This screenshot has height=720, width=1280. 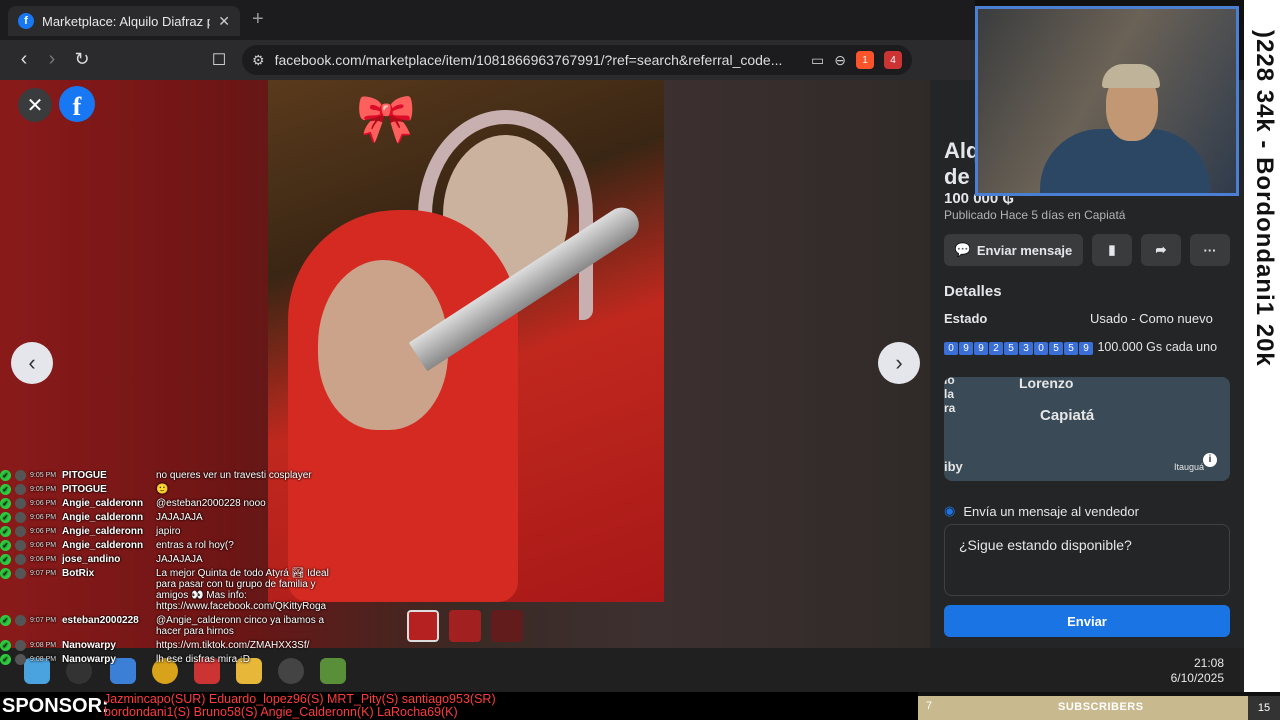 I want to click on bookmark-icon: ☐, so click(x=219, y=60).